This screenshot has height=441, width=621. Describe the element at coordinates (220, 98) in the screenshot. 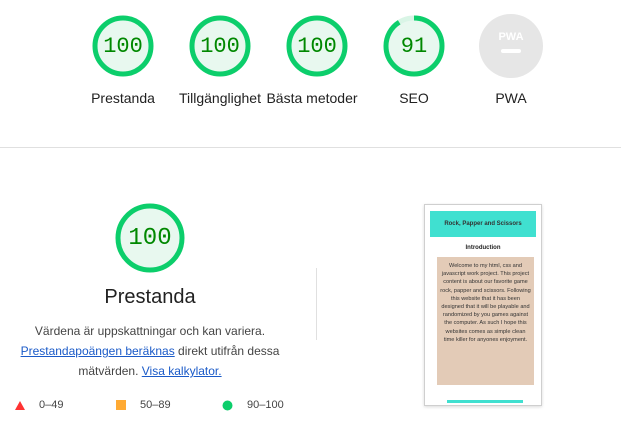

I see `gauge-label-accessibility: Tillgänglighet` at that location.